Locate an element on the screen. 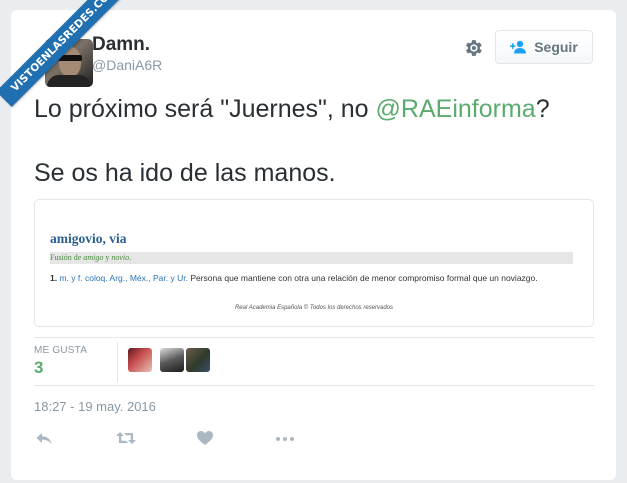 The height and width of the screenshot is (483, 627). reply-button is located at coordinates (44, 438).